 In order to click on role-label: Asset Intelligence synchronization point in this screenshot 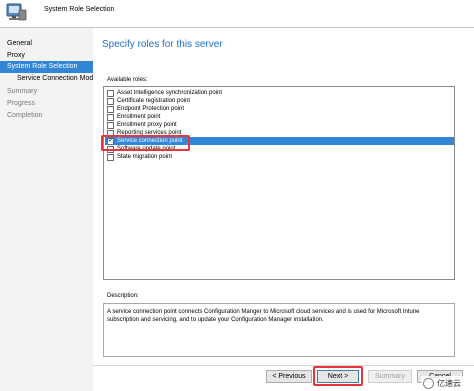, I will do `click(170, 93)`.